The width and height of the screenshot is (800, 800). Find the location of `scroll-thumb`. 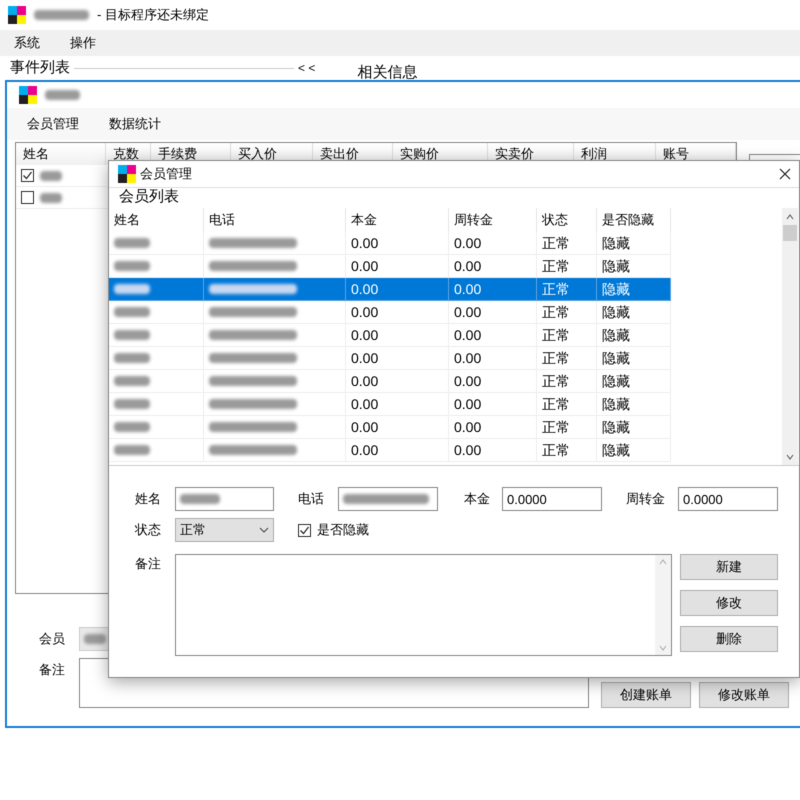

scroll-thumb is located at coordinates (790, 233).